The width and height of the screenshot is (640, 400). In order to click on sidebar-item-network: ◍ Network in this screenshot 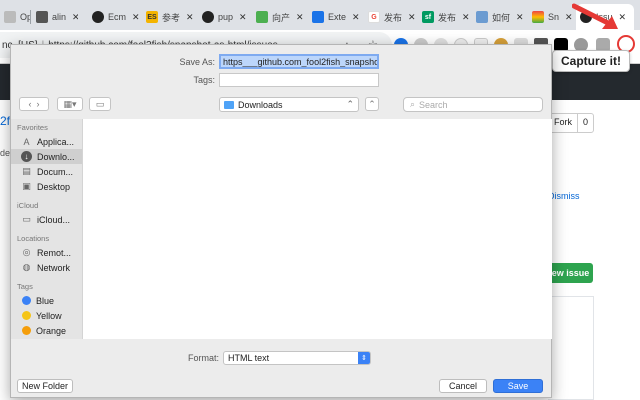, I will do `click(46, 267)`.